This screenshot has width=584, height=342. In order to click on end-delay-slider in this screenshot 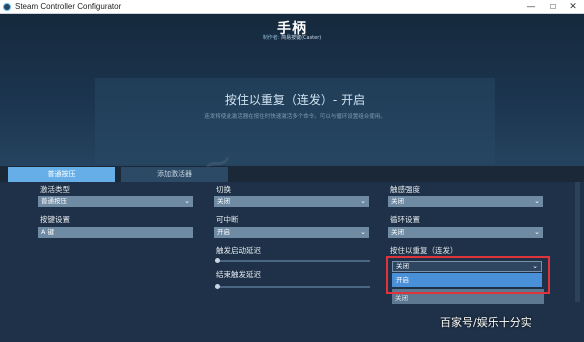, I will do `click(292, 287)`.